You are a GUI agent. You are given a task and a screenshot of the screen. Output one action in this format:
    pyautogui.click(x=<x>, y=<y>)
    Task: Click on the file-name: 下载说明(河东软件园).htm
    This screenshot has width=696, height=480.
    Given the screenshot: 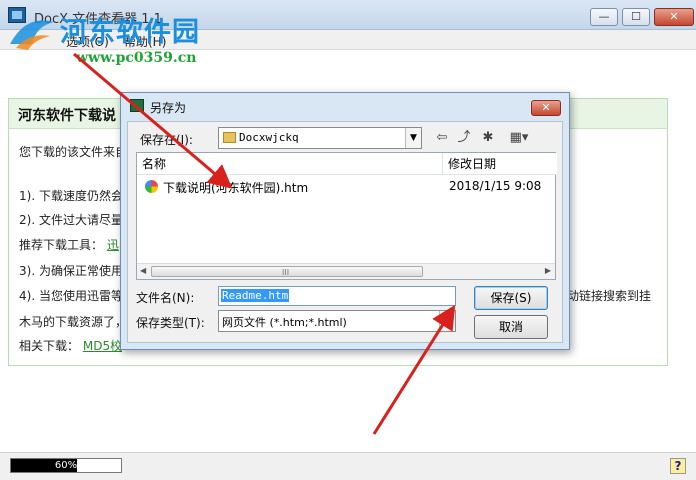 What is the action you would take?
    pyautogui.click(x=236, y=188)
    